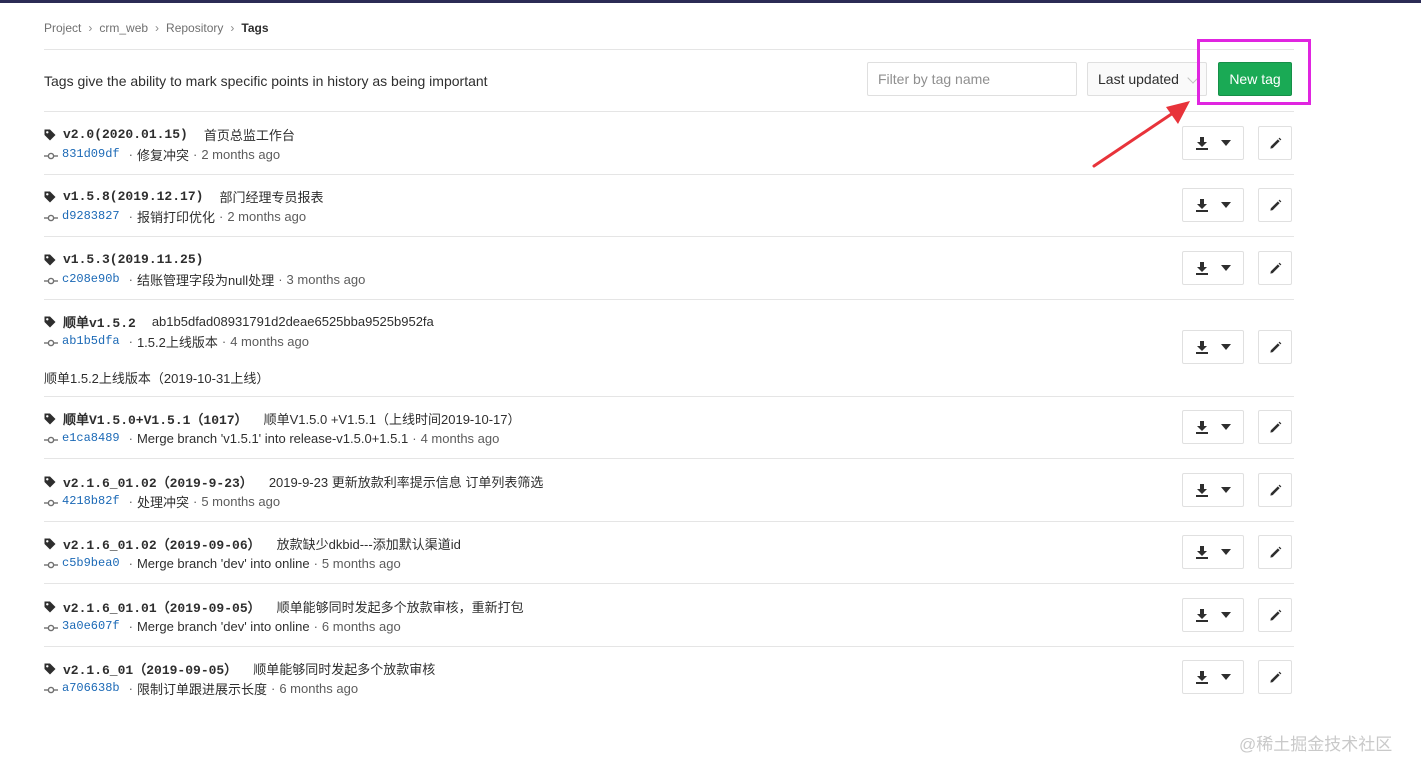 Image resolution: width=1421 pixels, height=774 pixels. Describe the element at coordinates (91, 688) in the screenshot. I see `commit-sha-link: a706638b` at that location.